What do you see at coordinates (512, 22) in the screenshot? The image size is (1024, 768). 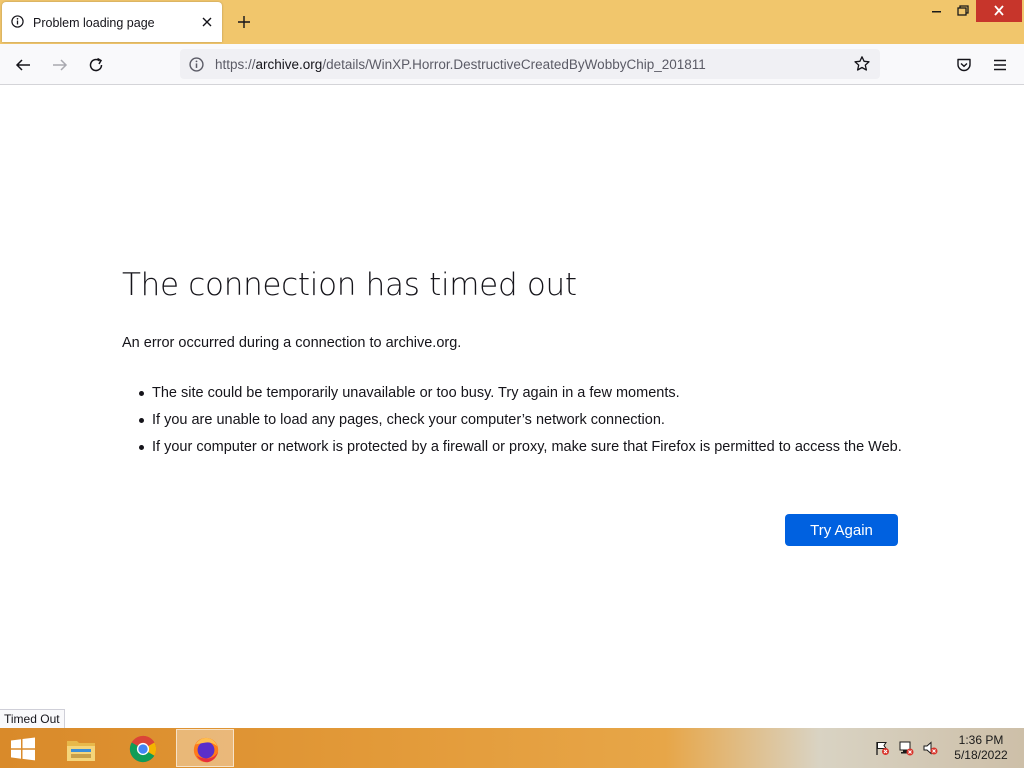 I see `tab-strip: Problem loading page` at bounding box center [512, 22].